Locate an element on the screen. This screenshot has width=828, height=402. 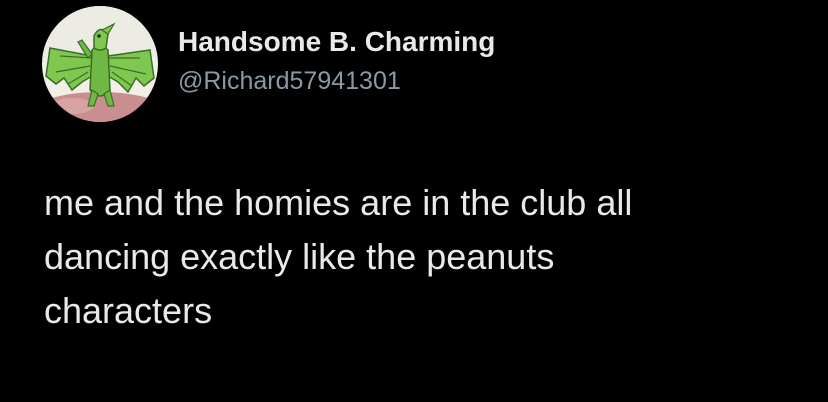
tweet-text-line: dancing exactly like the peanuts is located at coordinates (299, 256).